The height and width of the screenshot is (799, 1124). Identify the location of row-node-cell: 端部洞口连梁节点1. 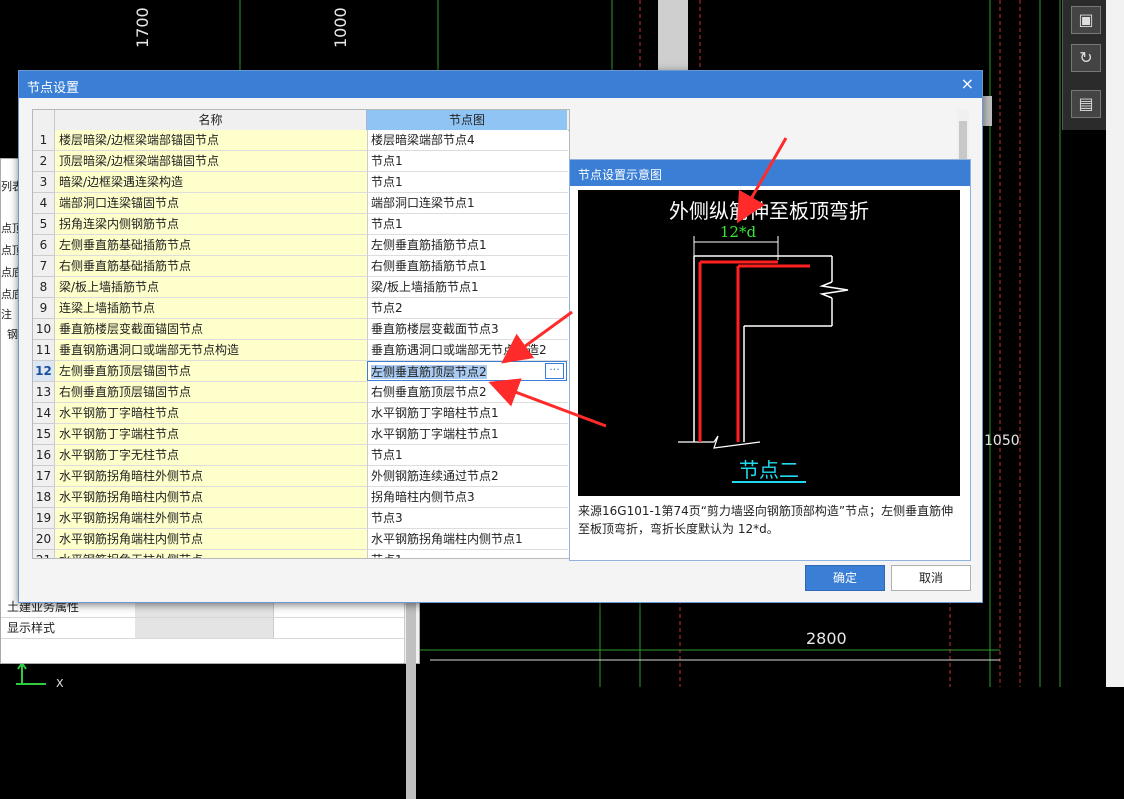
(467, 203).